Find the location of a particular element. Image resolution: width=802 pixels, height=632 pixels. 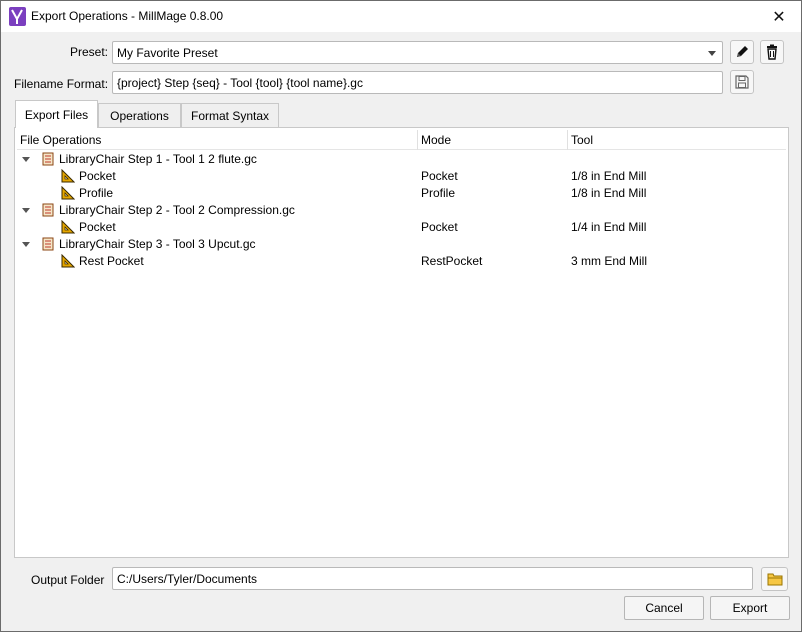

tab-format-syntax: Format Syntax is located at coordinates (230, 115).